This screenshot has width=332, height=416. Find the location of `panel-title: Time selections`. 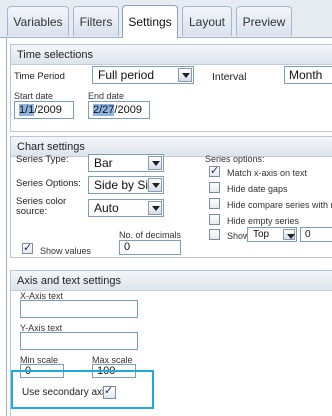

panel-title: Time selections is located at coordinates (171, 55).